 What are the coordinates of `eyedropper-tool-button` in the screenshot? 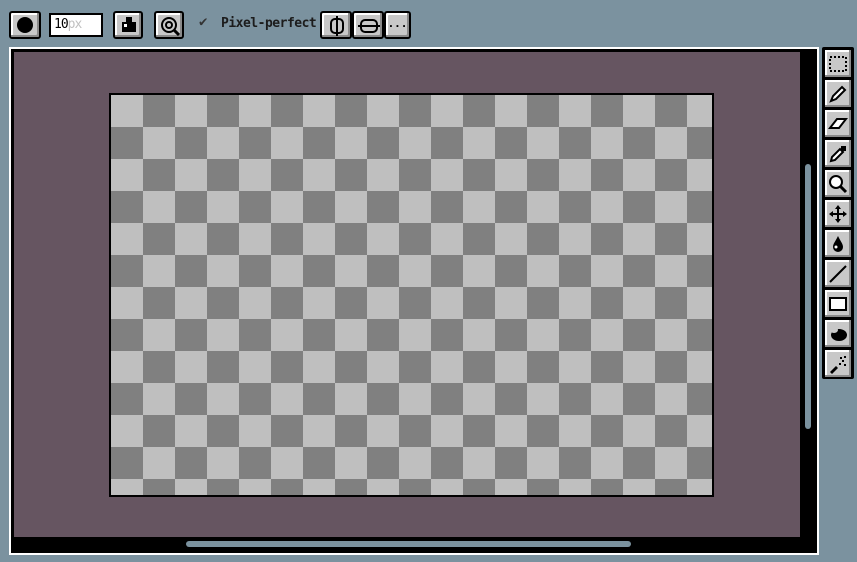 It's located at (838, 153).